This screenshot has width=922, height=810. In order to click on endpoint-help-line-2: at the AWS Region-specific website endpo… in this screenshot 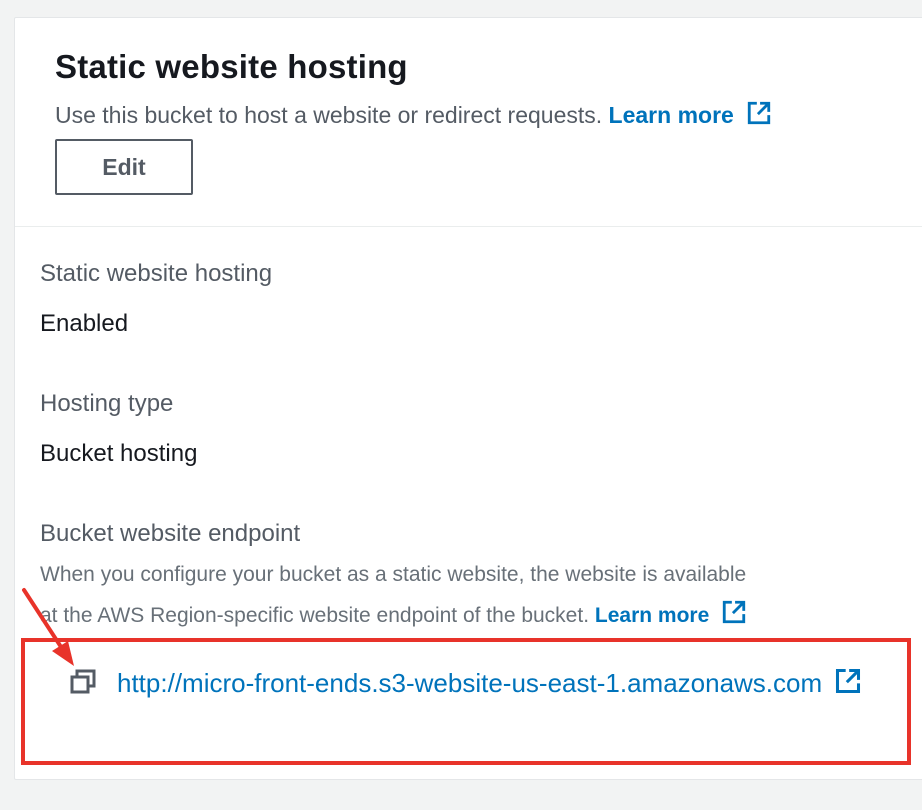, I will do `click(393, 615)`.